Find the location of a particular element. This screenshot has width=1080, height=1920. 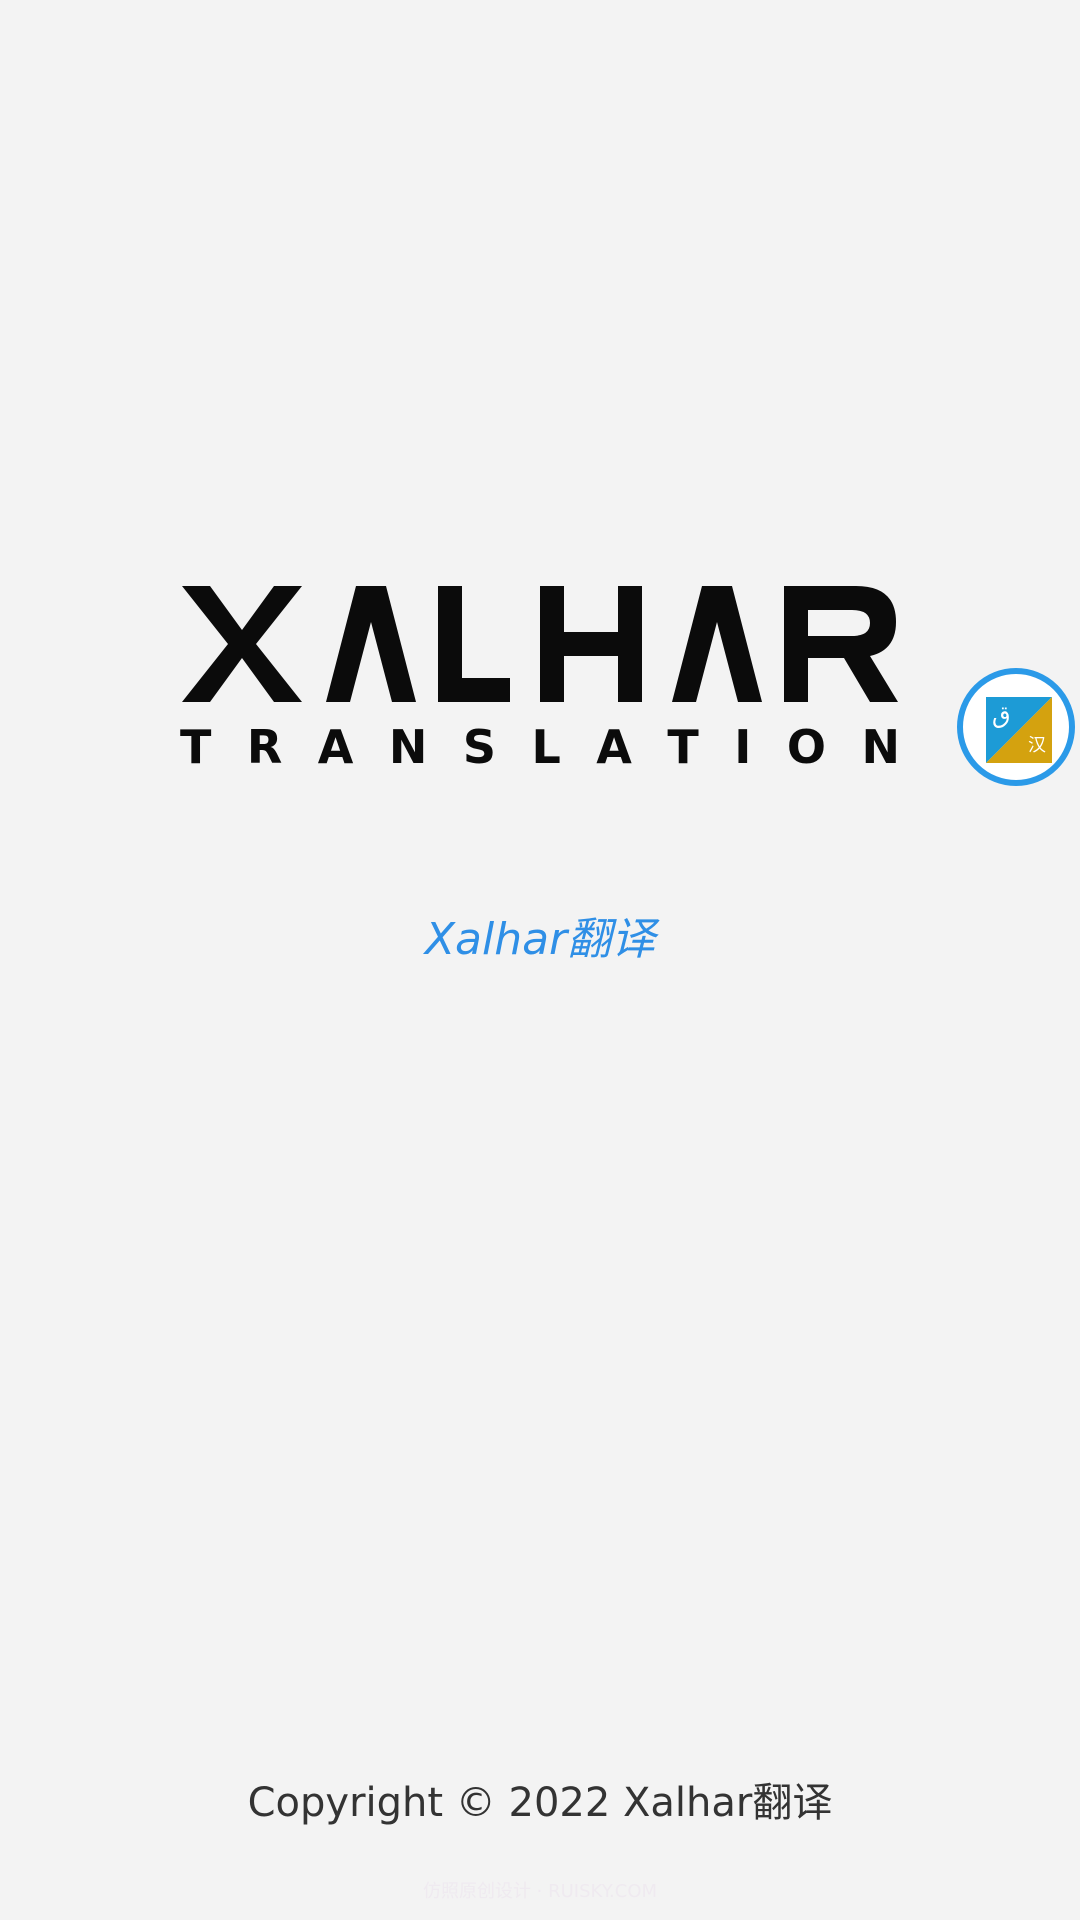

copyright-text: Copyright © 2022 Xalhar翻译 is located at coordinates (540, 1803).